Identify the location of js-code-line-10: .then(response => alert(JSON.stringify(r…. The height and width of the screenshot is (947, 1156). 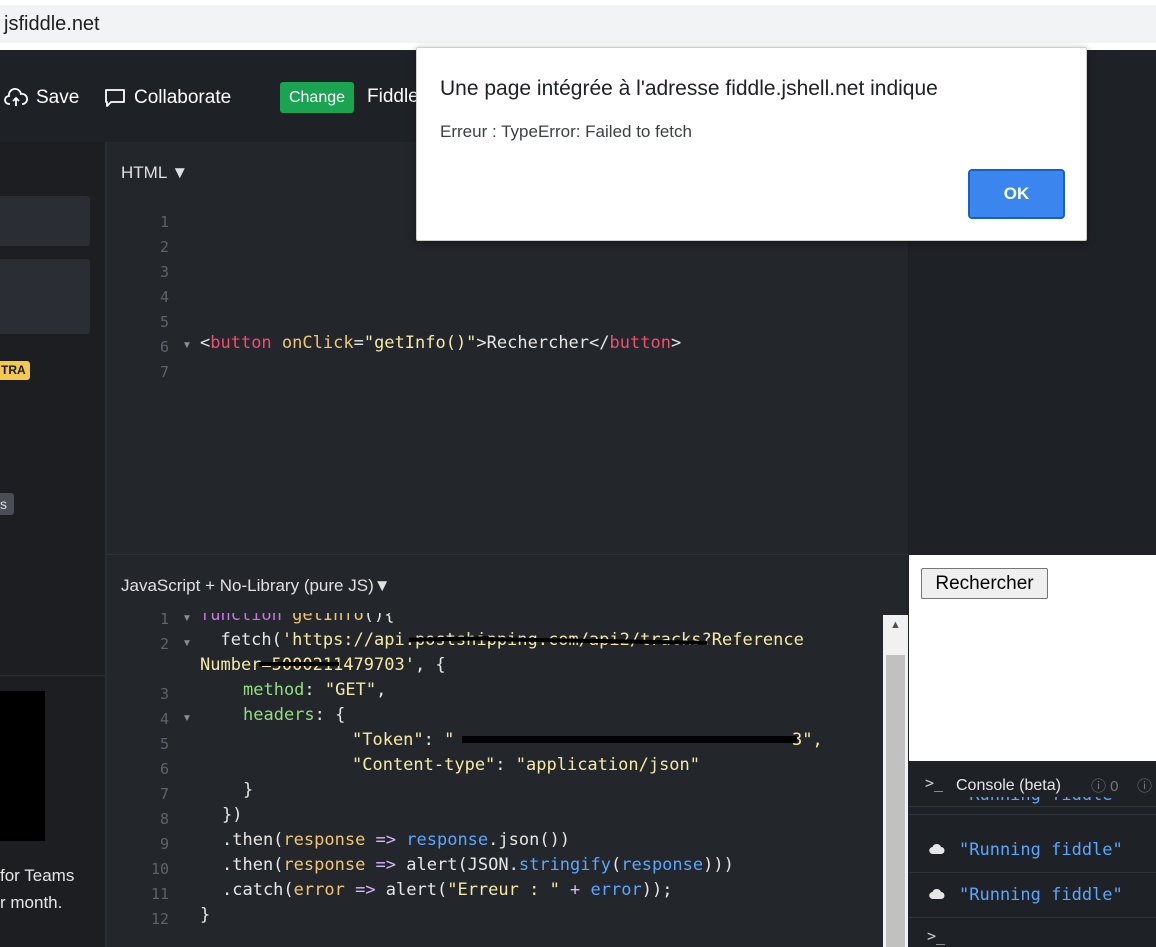
(478, 865).